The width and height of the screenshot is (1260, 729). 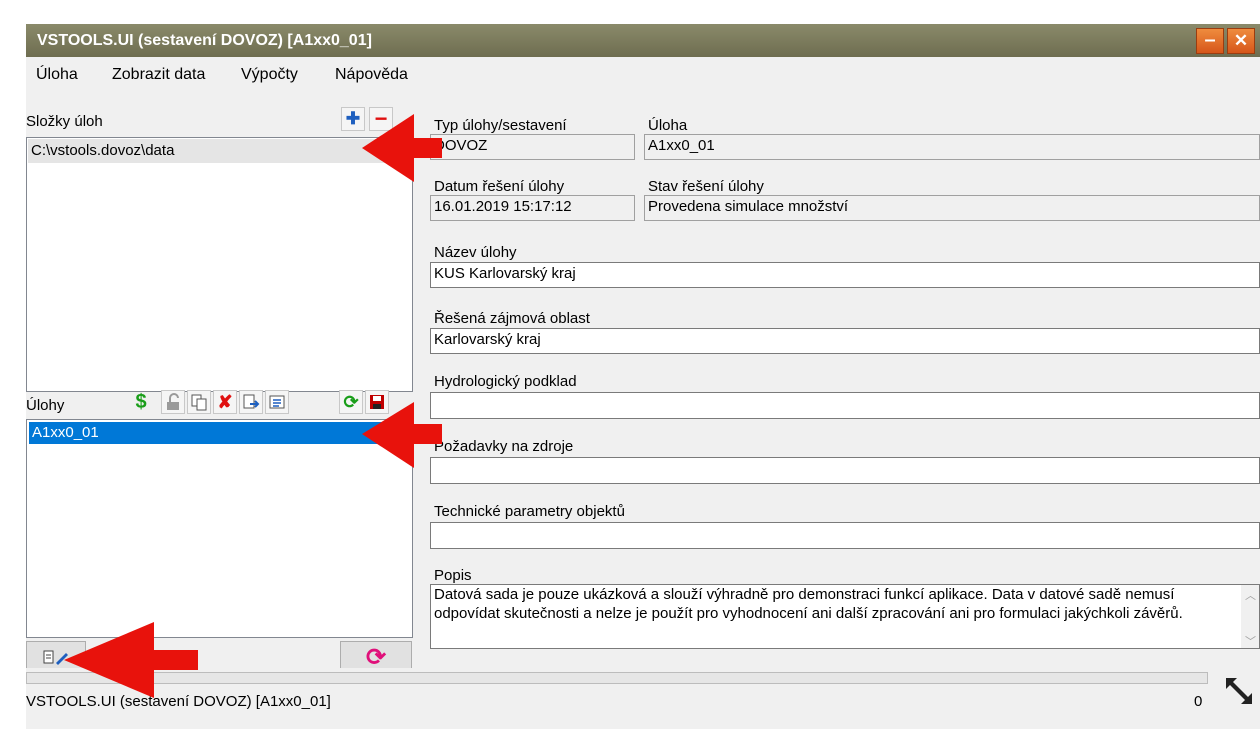 What do you see at coordinates (952, 147) in the screenshot?
I see `task-field: A1xx0_01` at bounding box center [952, 147].